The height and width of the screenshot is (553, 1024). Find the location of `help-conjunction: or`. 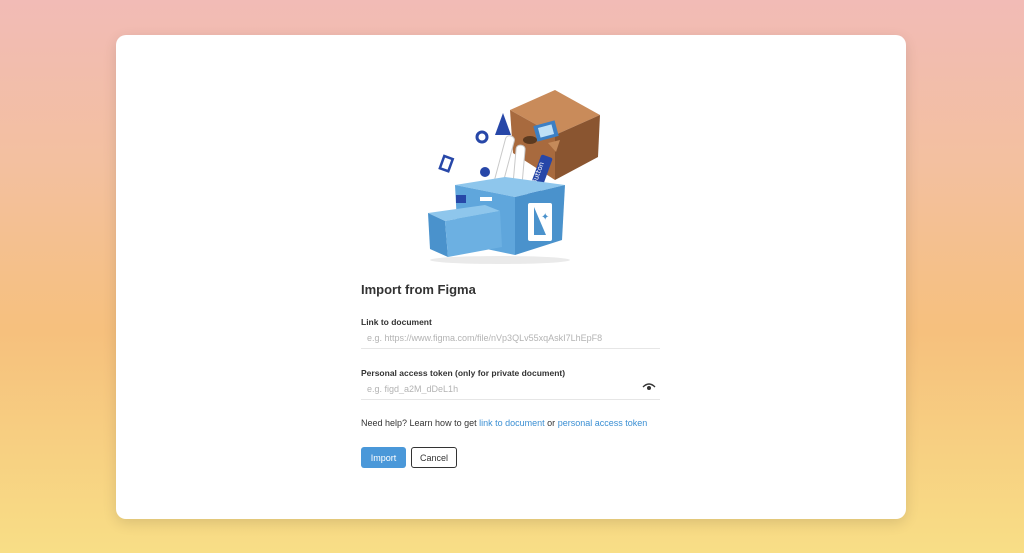

help-conjunction: or is located at coordinates (551, 423).